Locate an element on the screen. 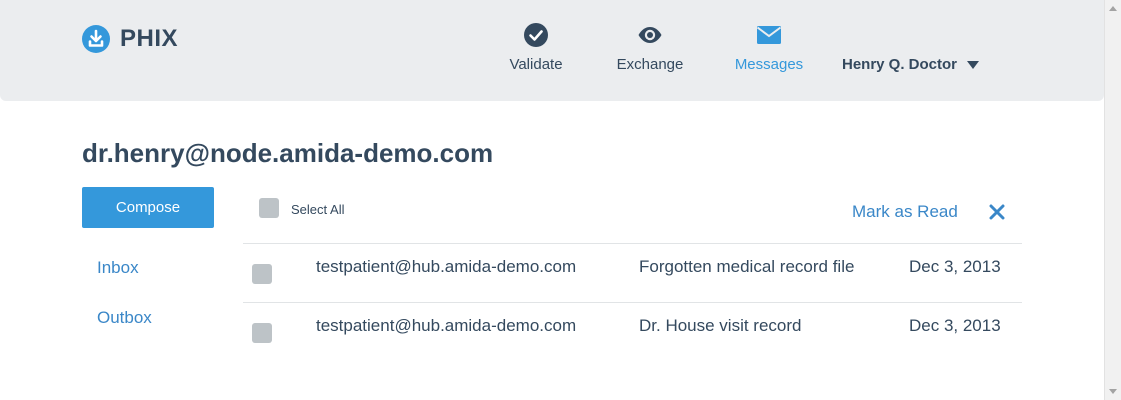 This screenshot has width=1121, height=400. scroll-down-arrow-icon is located at coordinates (1113, 391).